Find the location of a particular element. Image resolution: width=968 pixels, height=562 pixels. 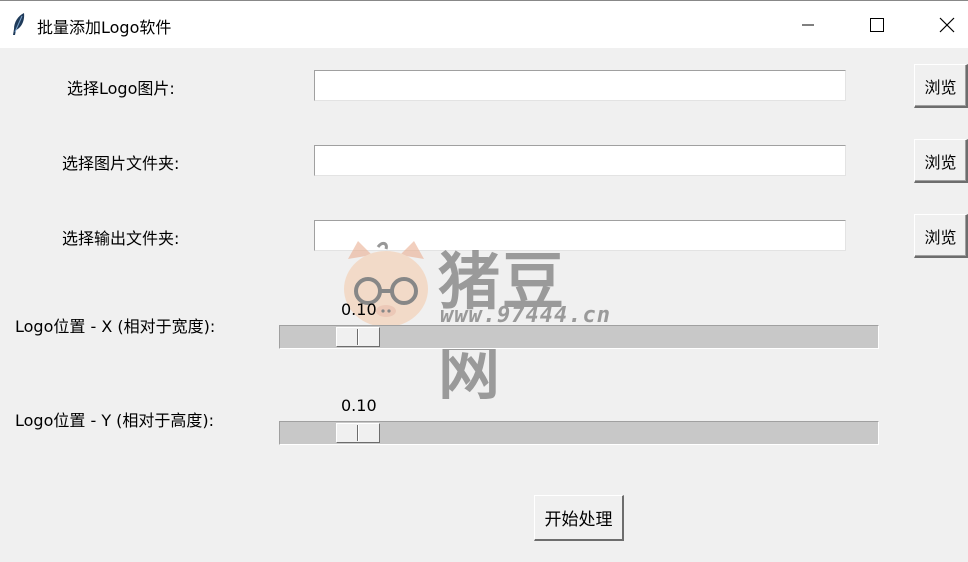

site-watermark: 猪豆网 www.97444.cn is located at coordinates (483, 323).